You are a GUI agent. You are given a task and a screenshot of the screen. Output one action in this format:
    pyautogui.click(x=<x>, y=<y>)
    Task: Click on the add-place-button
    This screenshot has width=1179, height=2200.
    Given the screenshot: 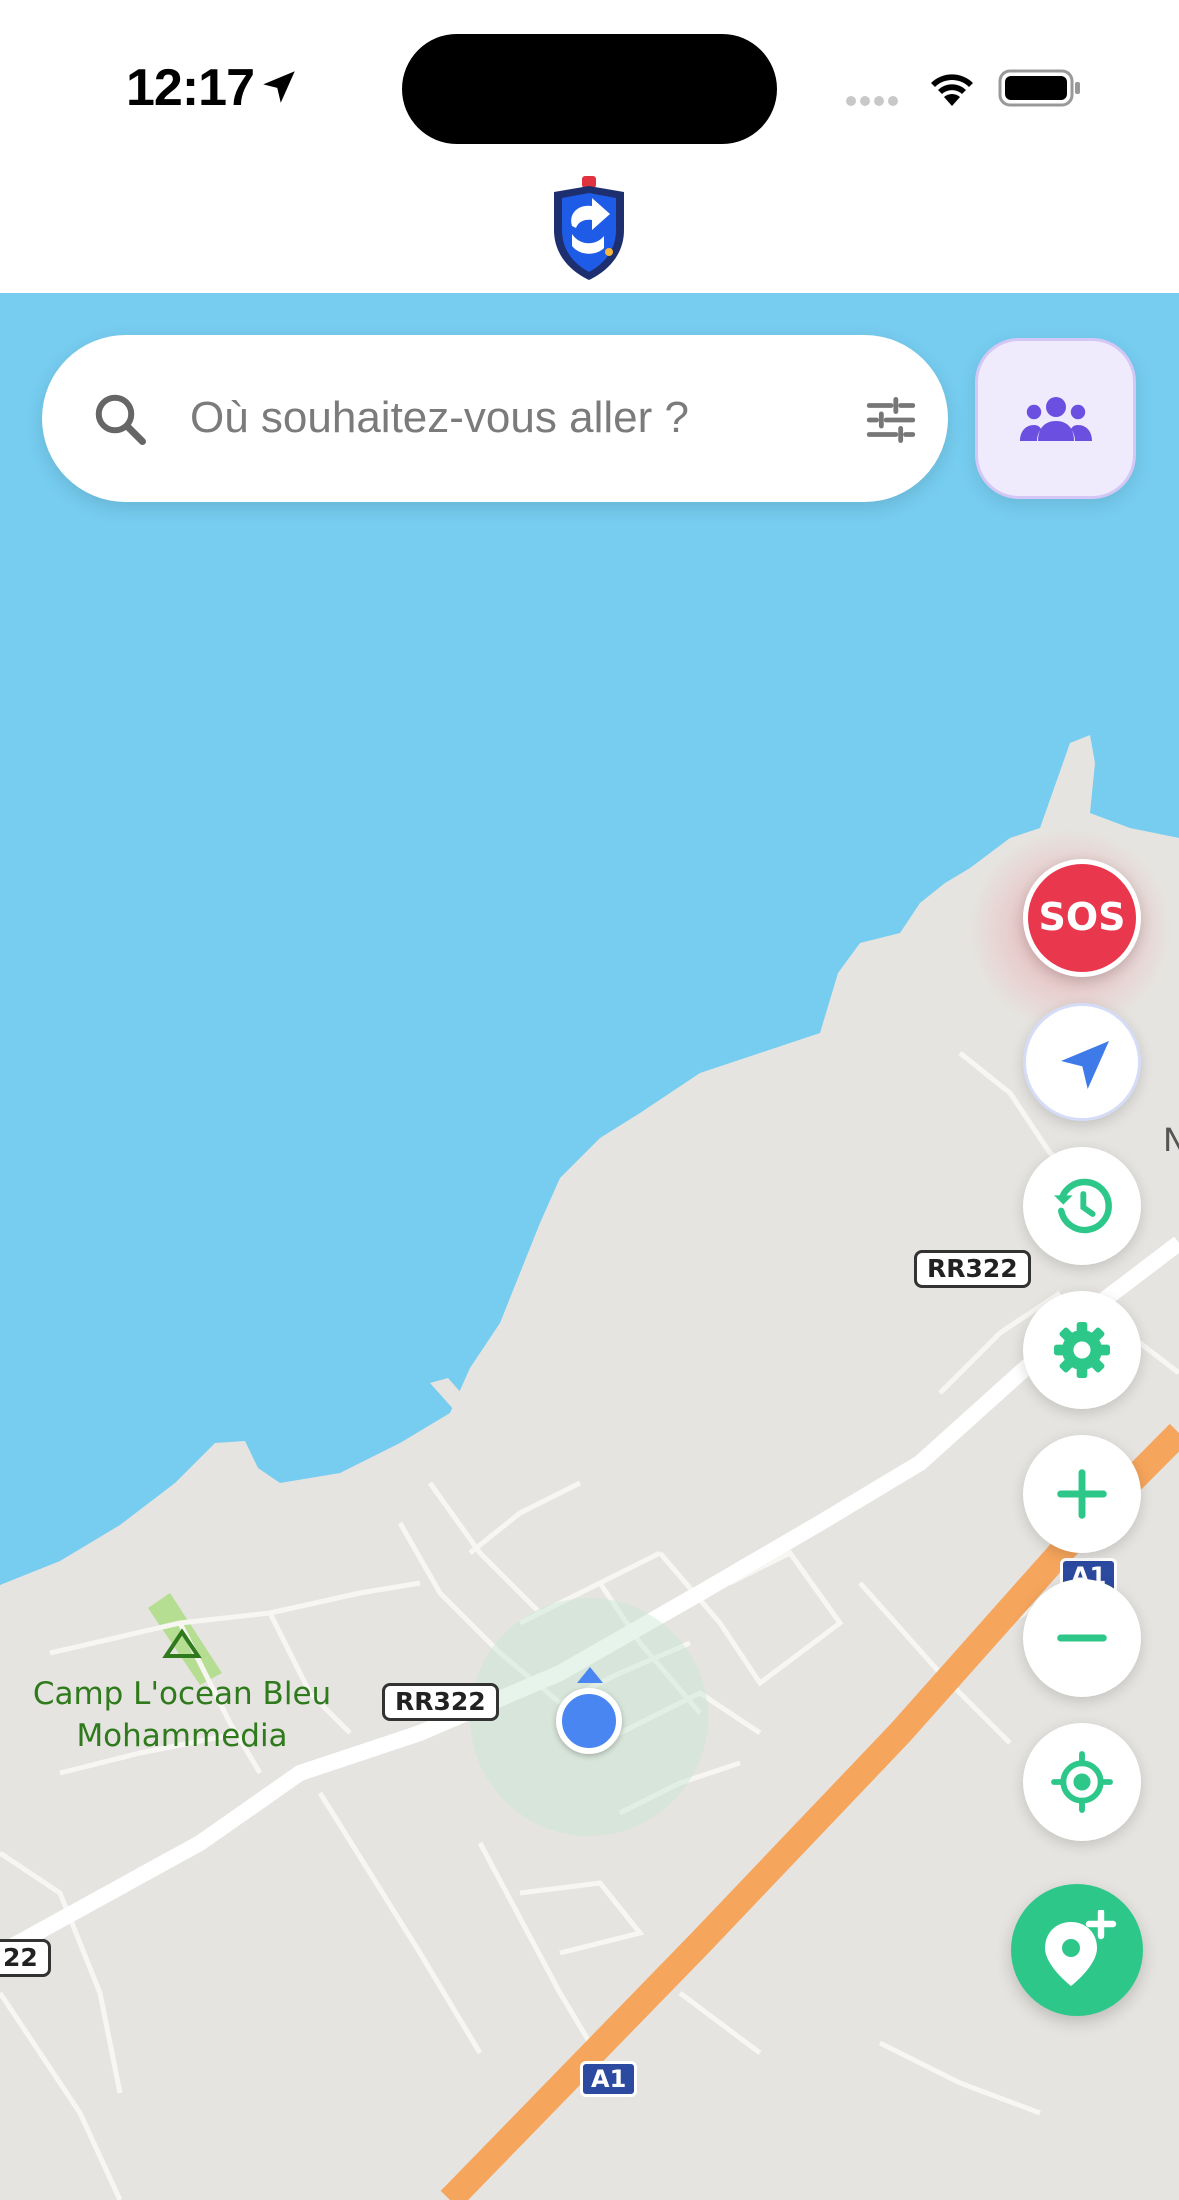 What is the action you would take?
    pyautogui.click(x=1077, y=1950)
    